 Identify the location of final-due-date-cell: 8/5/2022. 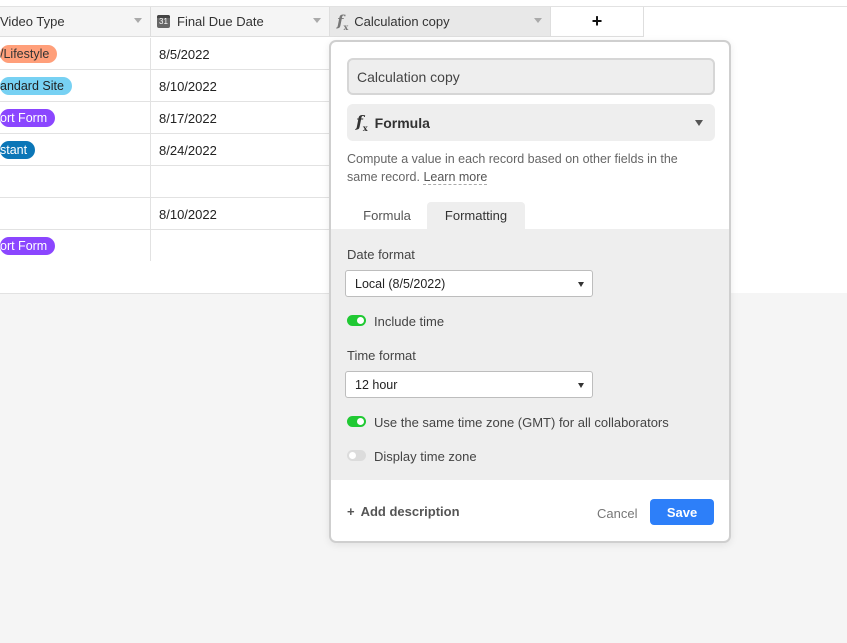
(240, 53).